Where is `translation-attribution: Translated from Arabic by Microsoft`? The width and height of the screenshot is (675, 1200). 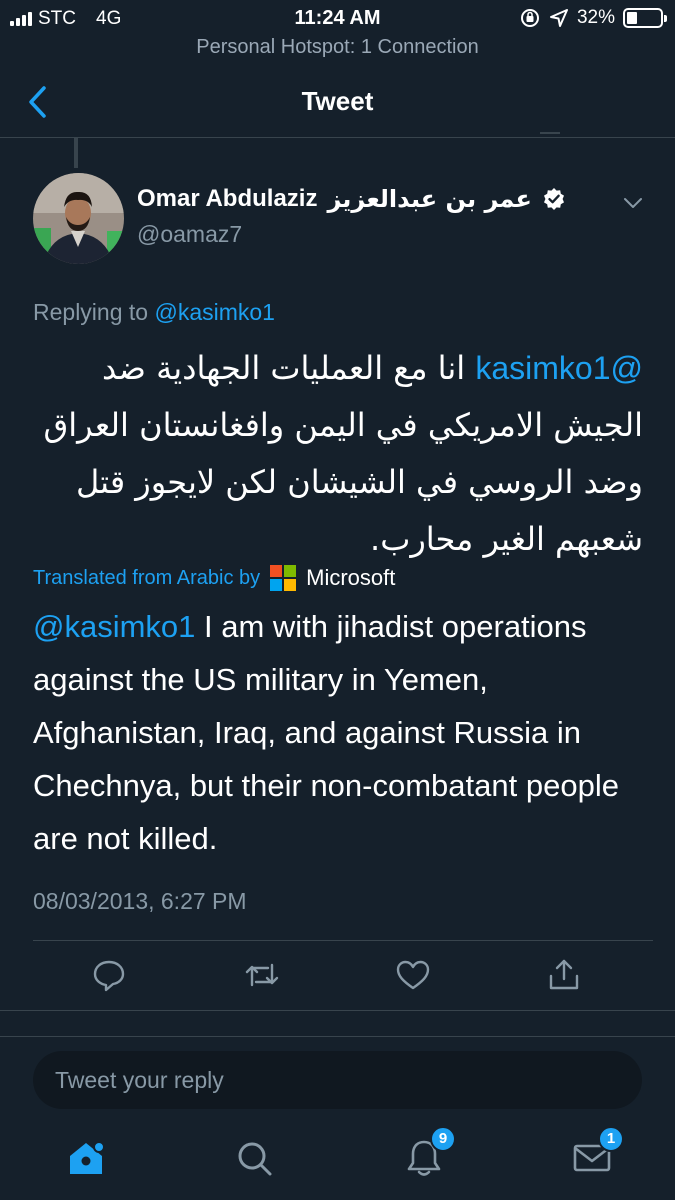 translation-attribution: Translated from Arabic by Microsoft is located at coordinates (214, 578).